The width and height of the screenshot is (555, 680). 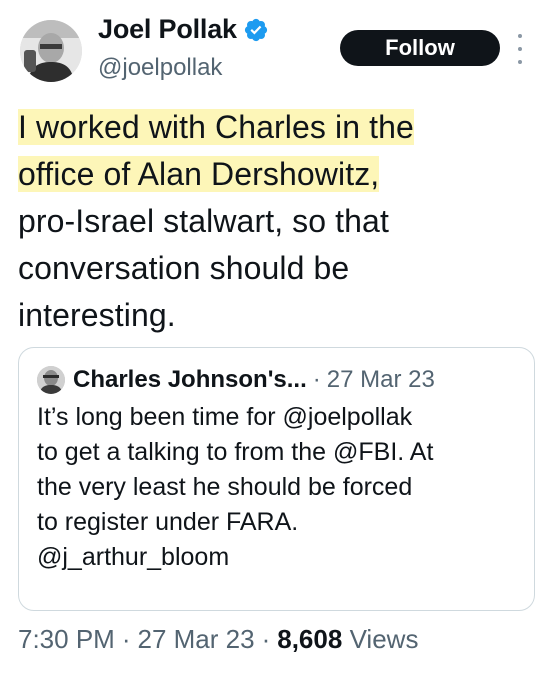 I want to click on tweet-line-highlighted: I worked with Charles in the, so click(x=216, y=127).